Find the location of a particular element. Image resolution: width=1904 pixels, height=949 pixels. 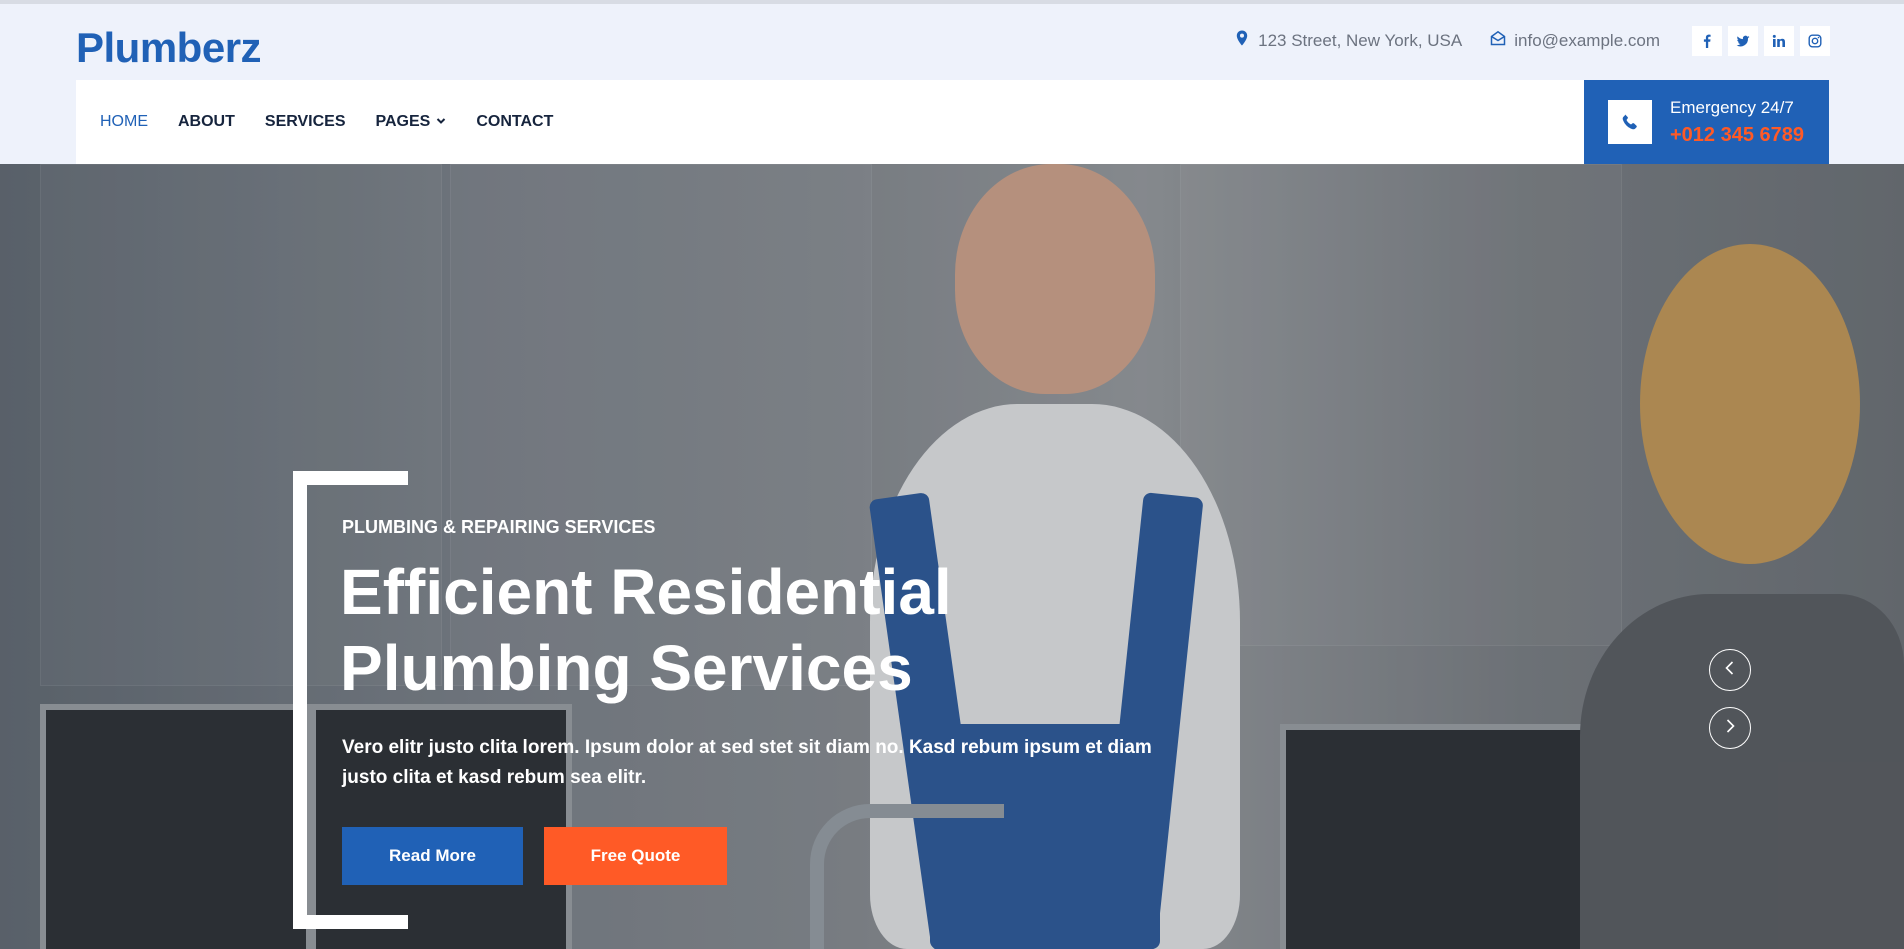

nav-item-services: SERVICES is located at coordinates (305, 122).